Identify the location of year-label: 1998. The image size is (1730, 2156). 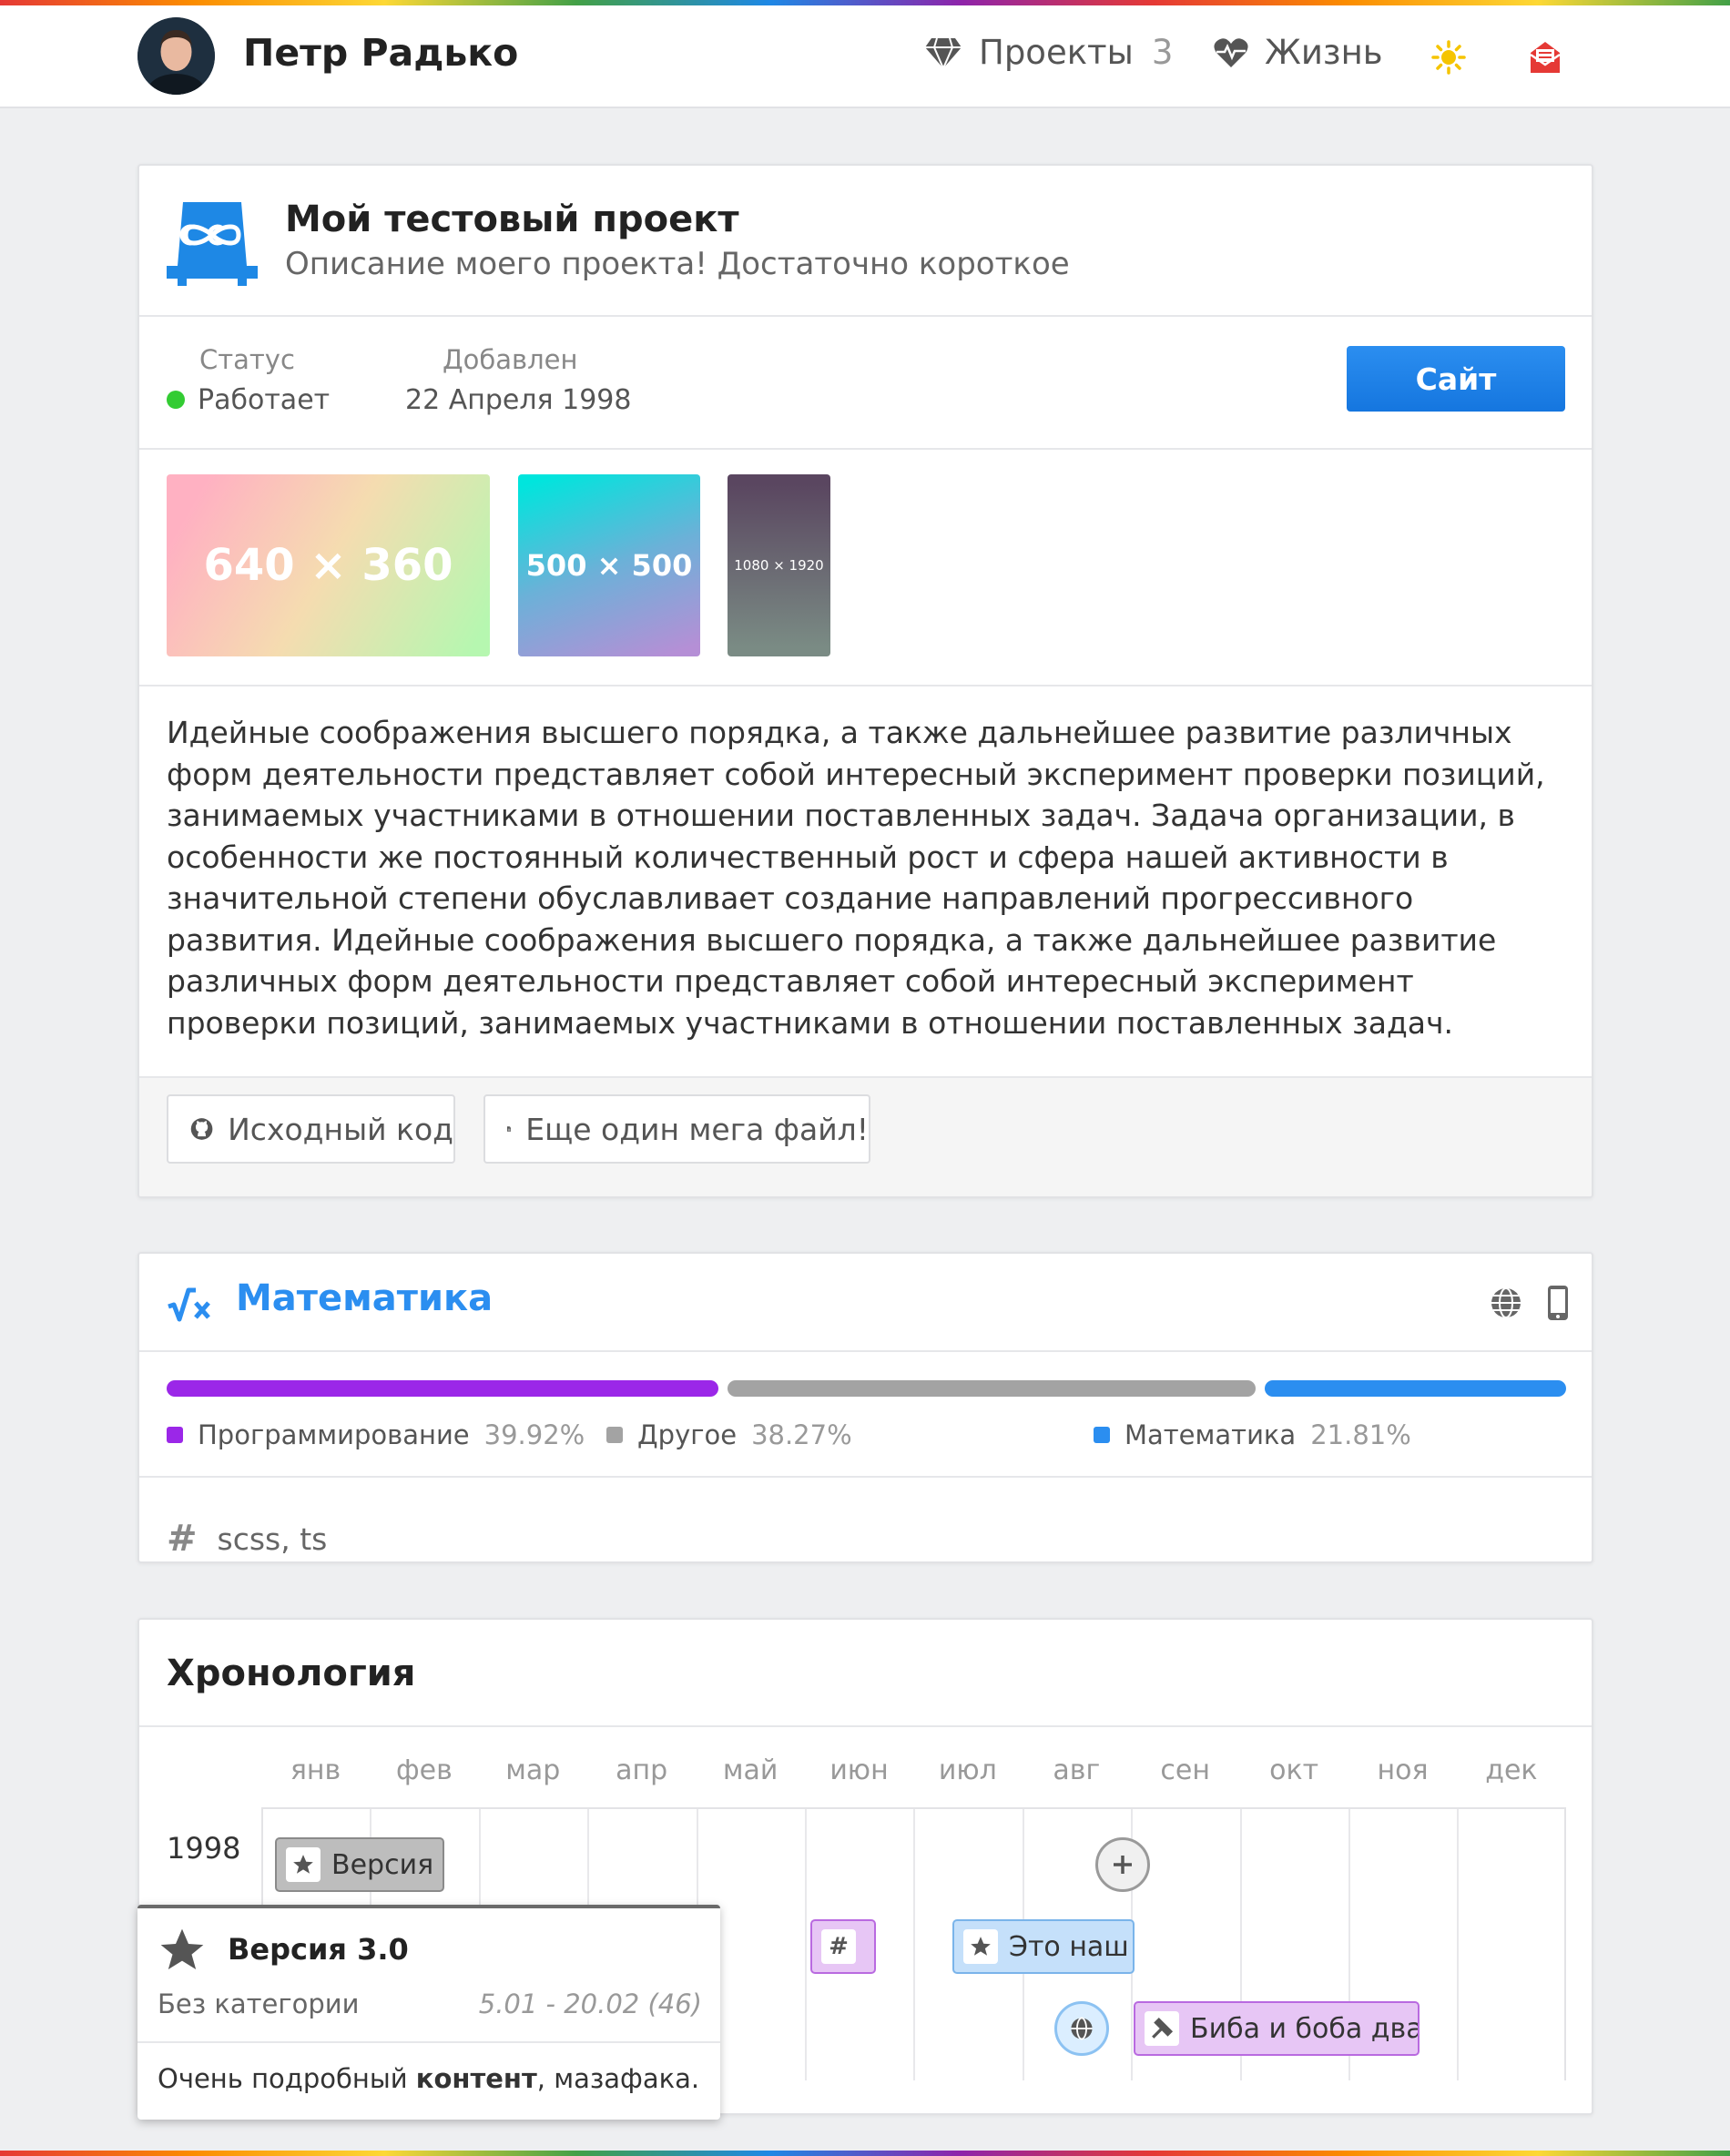
(204, 1849).